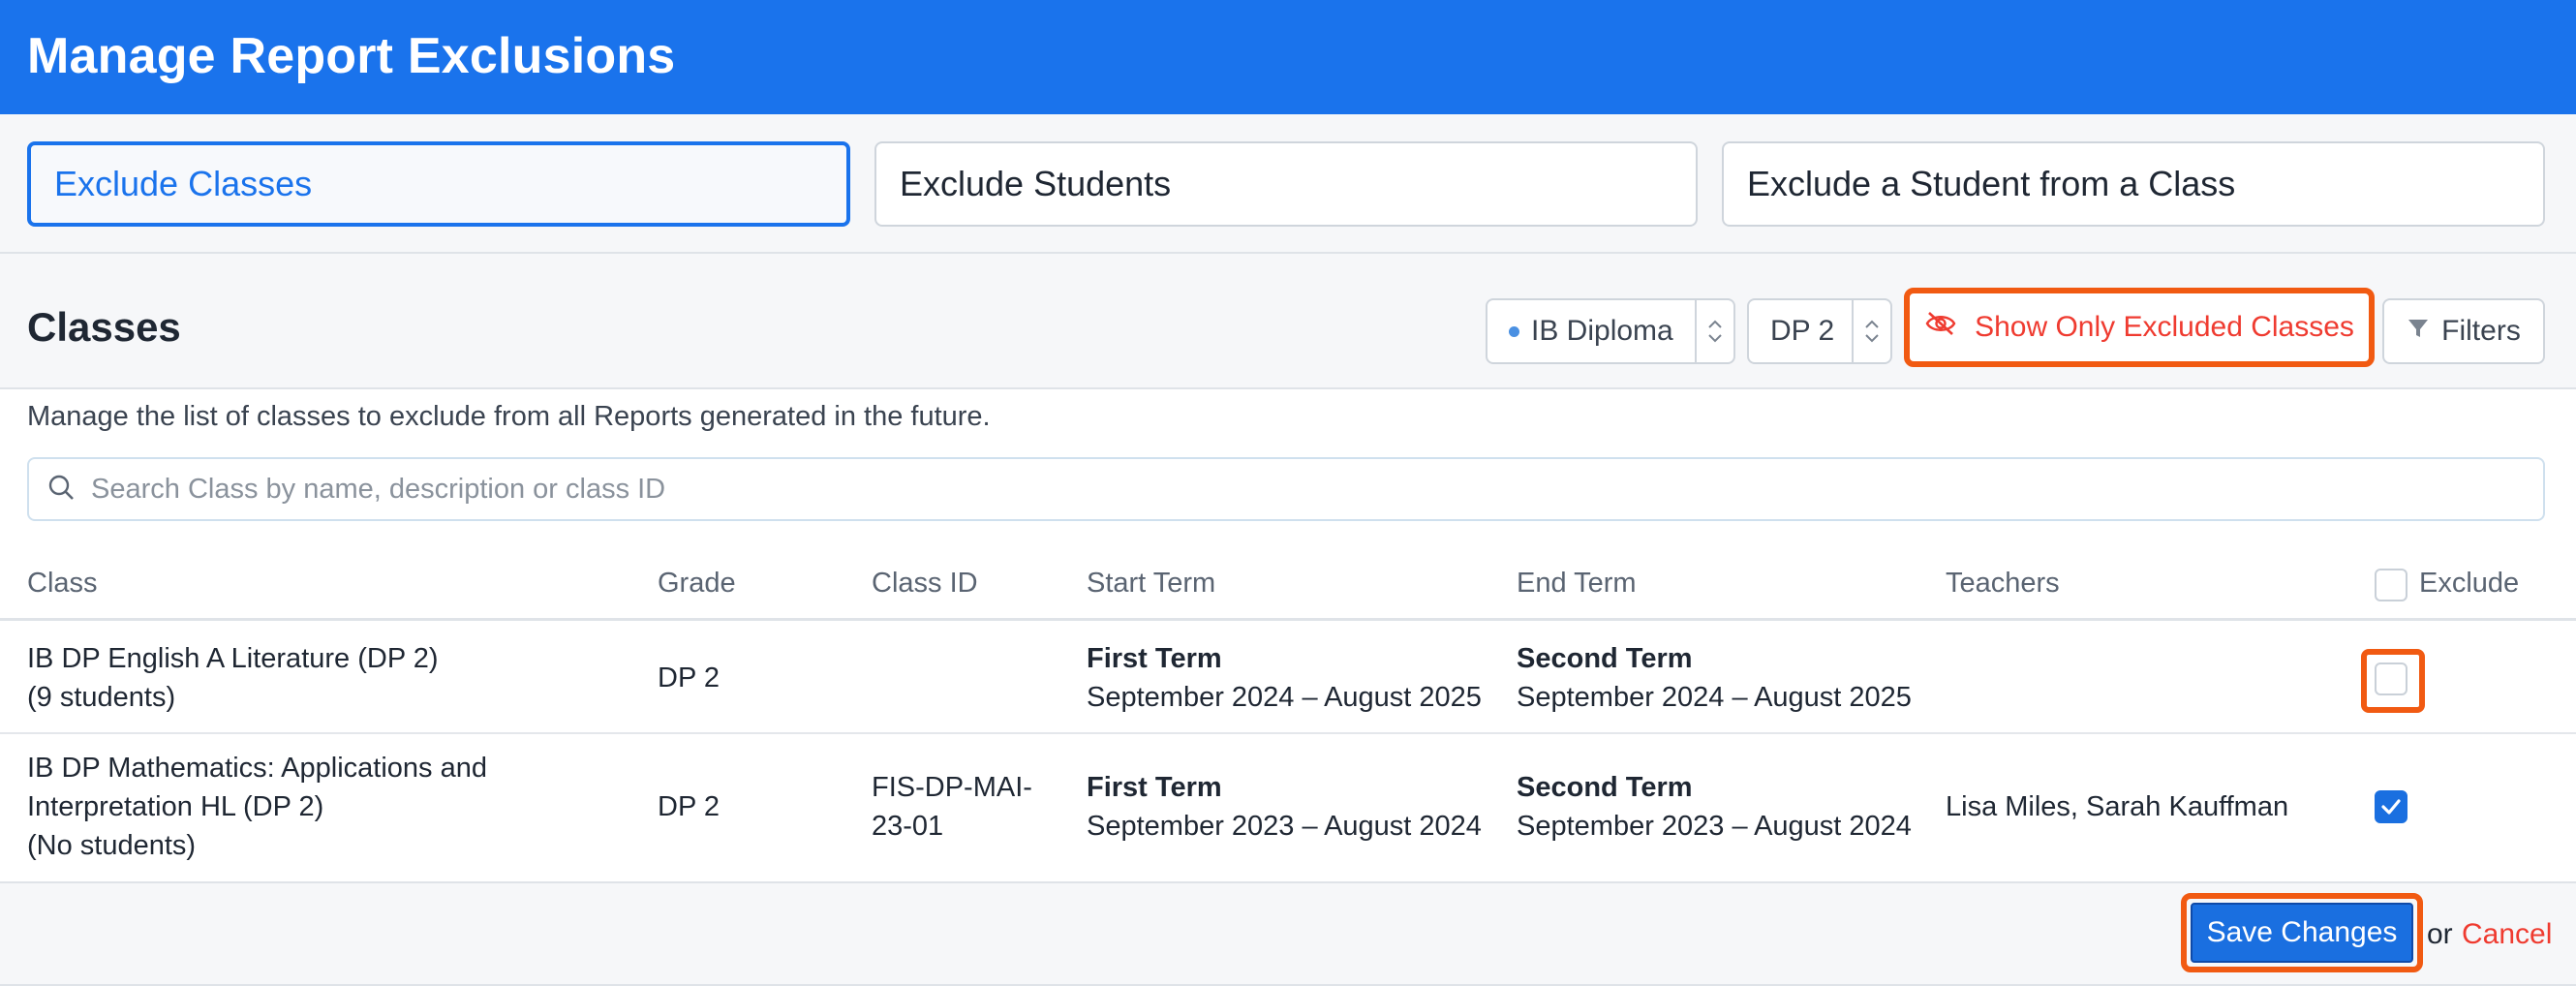 This screenshot has width=2576, height=986. I want to click on tab-exclude-students: Exclude Students, so click(1286, 184).